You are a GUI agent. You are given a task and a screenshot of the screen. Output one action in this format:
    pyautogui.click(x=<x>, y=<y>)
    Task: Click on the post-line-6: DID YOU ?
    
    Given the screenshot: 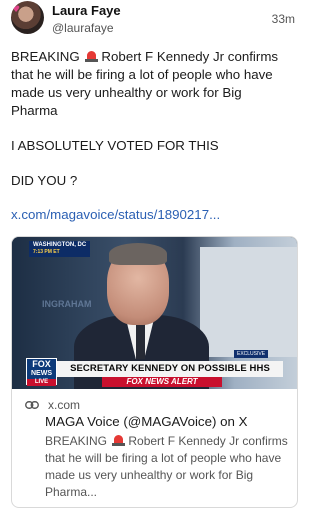 What is the action you would take?
    pyautogui.click(x=44, y=180)
    